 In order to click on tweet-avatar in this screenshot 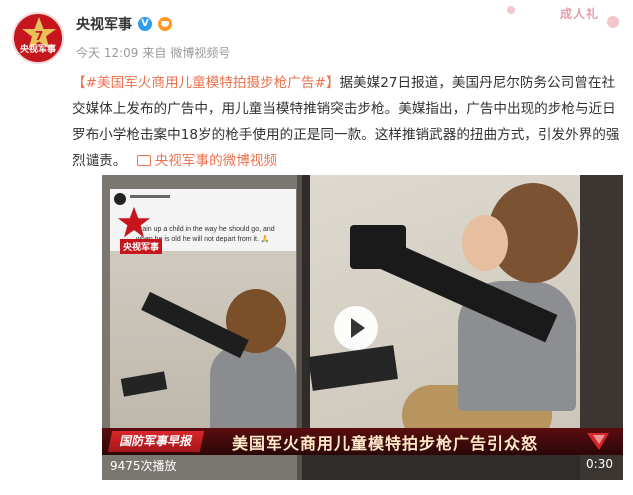, I will do `click(120, 199)`.